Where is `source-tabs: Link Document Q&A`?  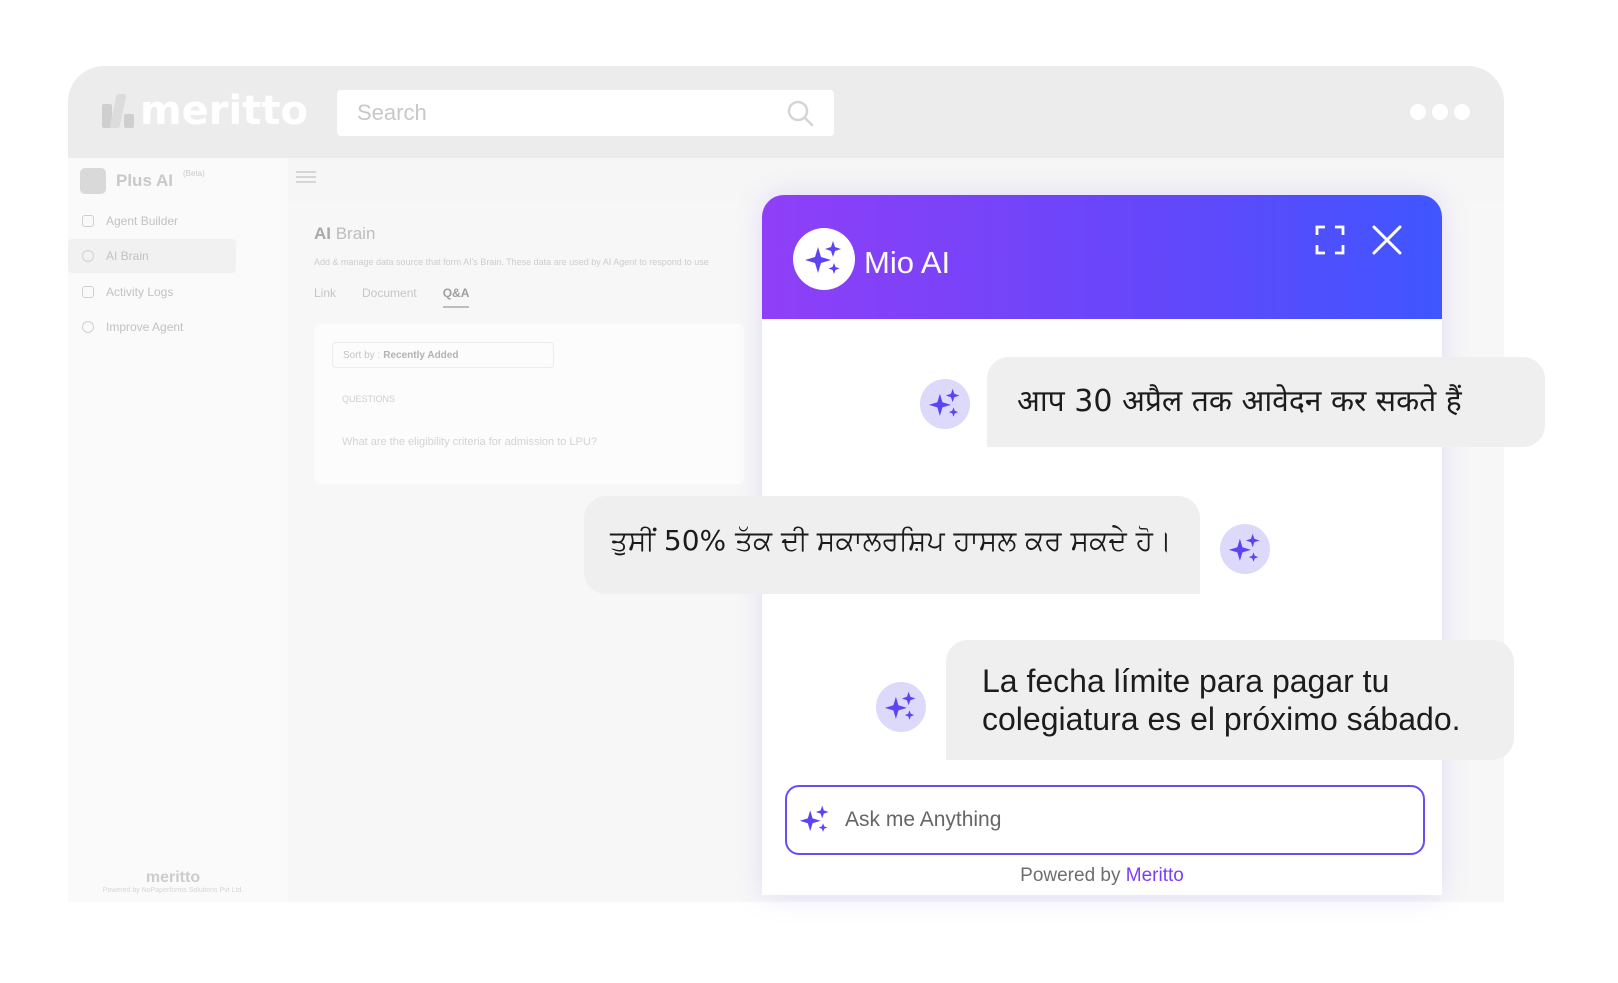
source-tabs: Link Document Q&A is located at coordinates (392, 297).